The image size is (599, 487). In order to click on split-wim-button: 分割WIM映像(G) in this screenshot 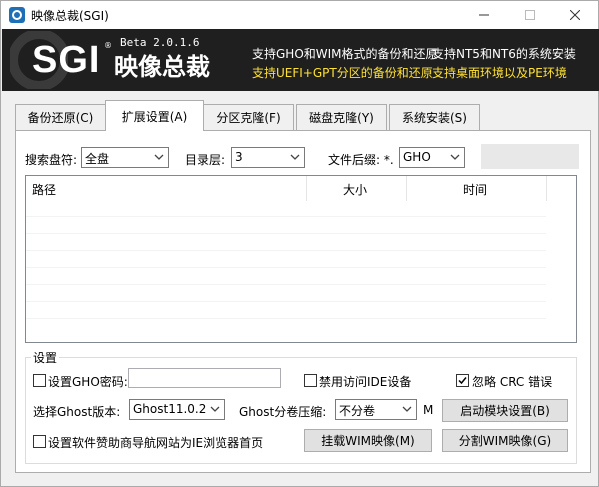, I will do `click(505, 440)`.